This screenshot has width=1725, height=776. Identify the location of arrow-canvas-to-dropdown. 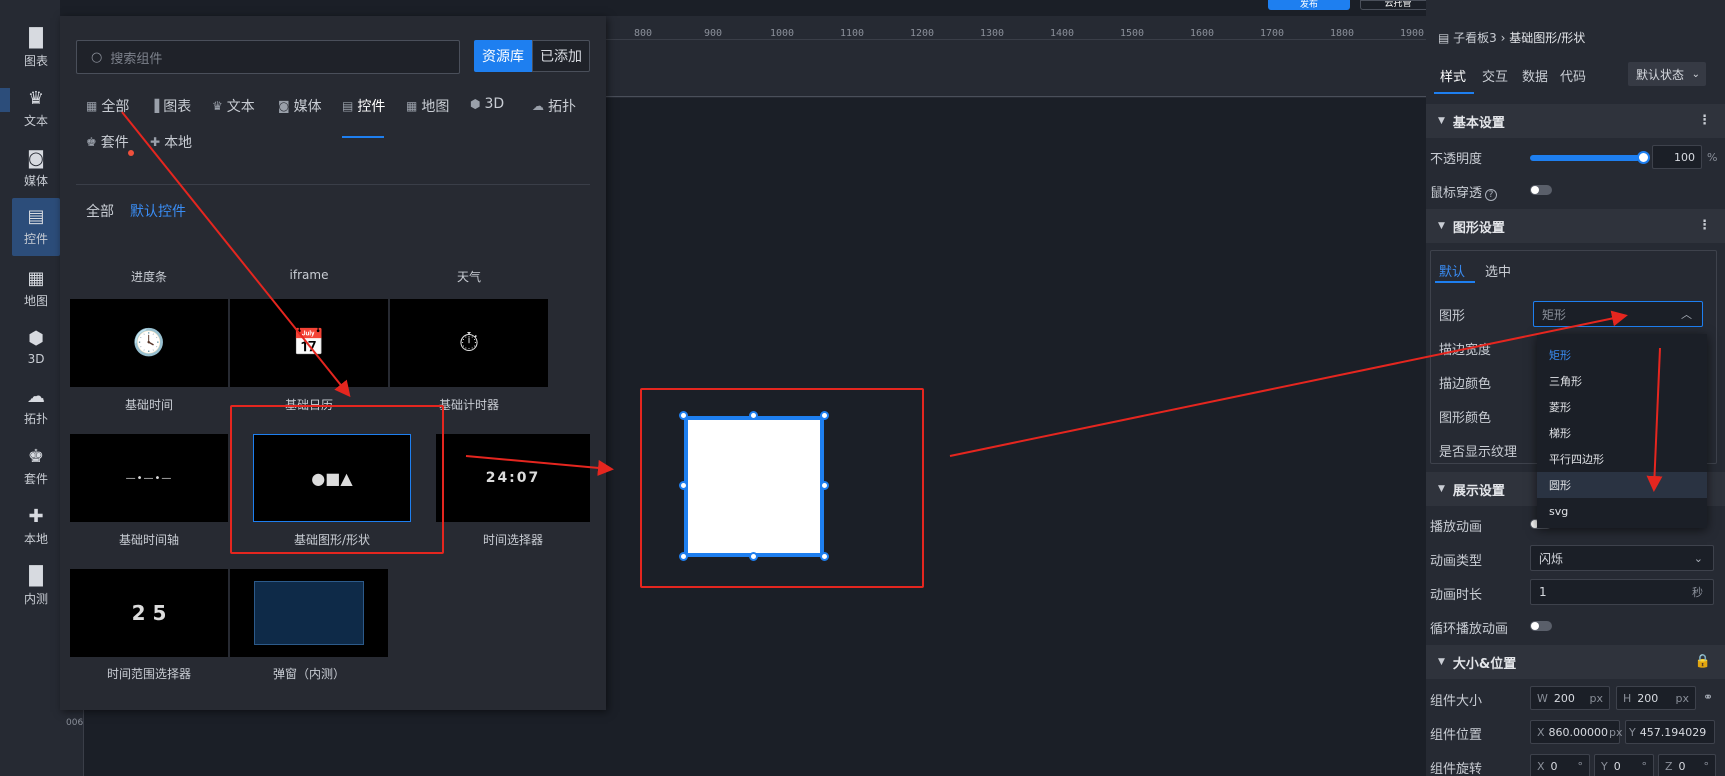
(1288, 383).